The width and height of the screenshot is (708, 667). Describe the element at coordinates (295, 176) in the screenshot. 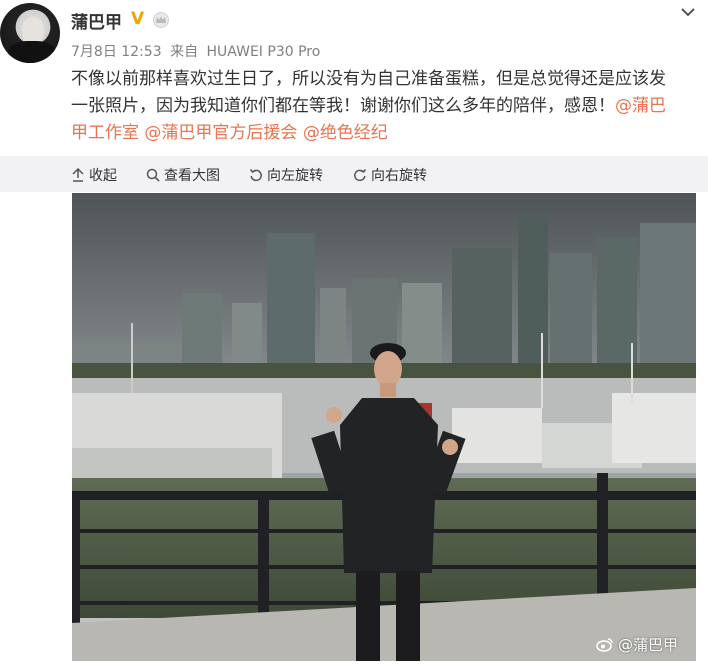

I see `rotate-left-label: 向左旋转` at that location.